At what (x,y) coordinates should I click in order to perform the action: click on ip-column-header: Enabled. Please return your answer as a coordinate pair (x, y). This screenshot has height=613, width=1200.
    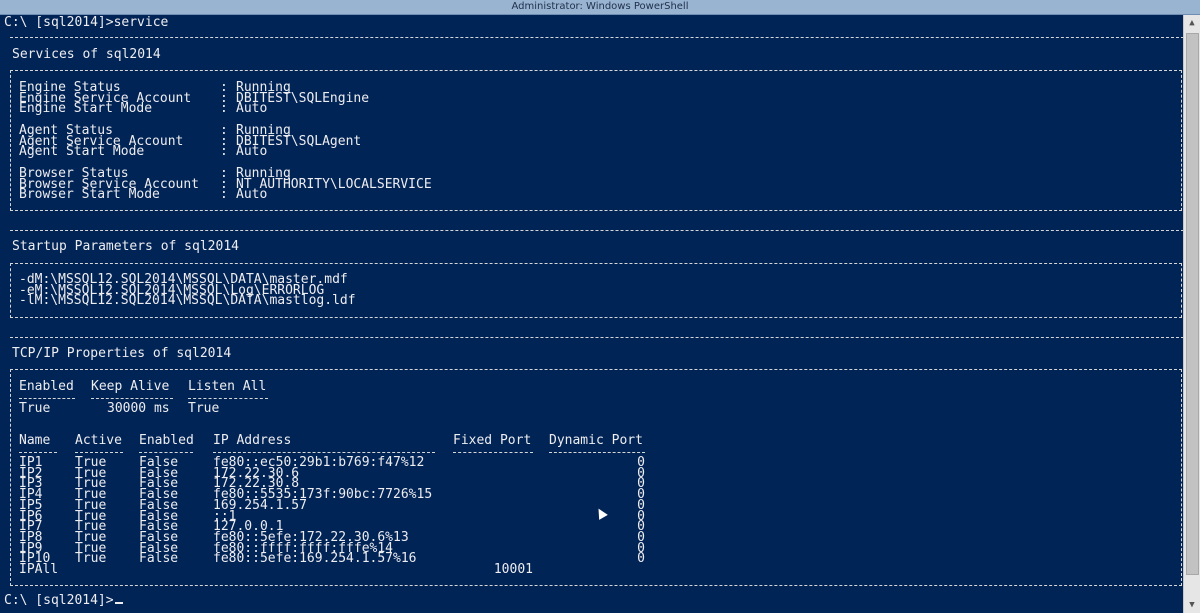
    Looking at the image, I should click on (166, 440).